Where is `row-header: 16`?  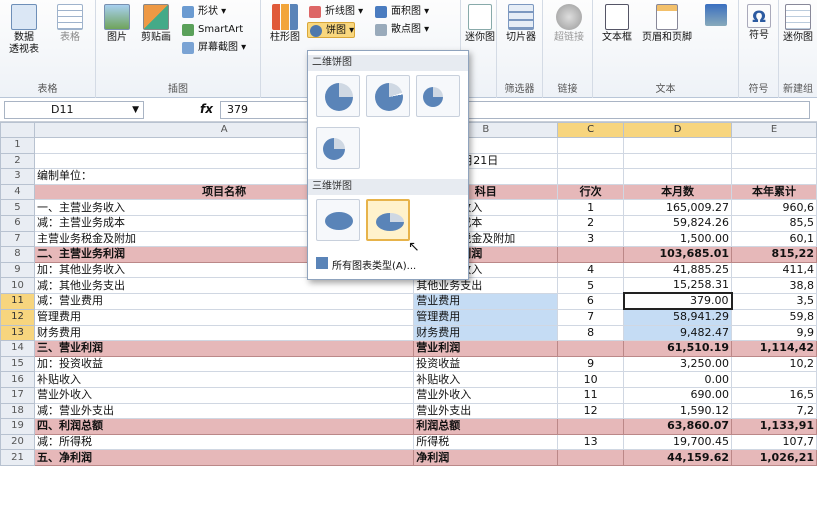
row-header: 16 is located at coordinates (17, 379).